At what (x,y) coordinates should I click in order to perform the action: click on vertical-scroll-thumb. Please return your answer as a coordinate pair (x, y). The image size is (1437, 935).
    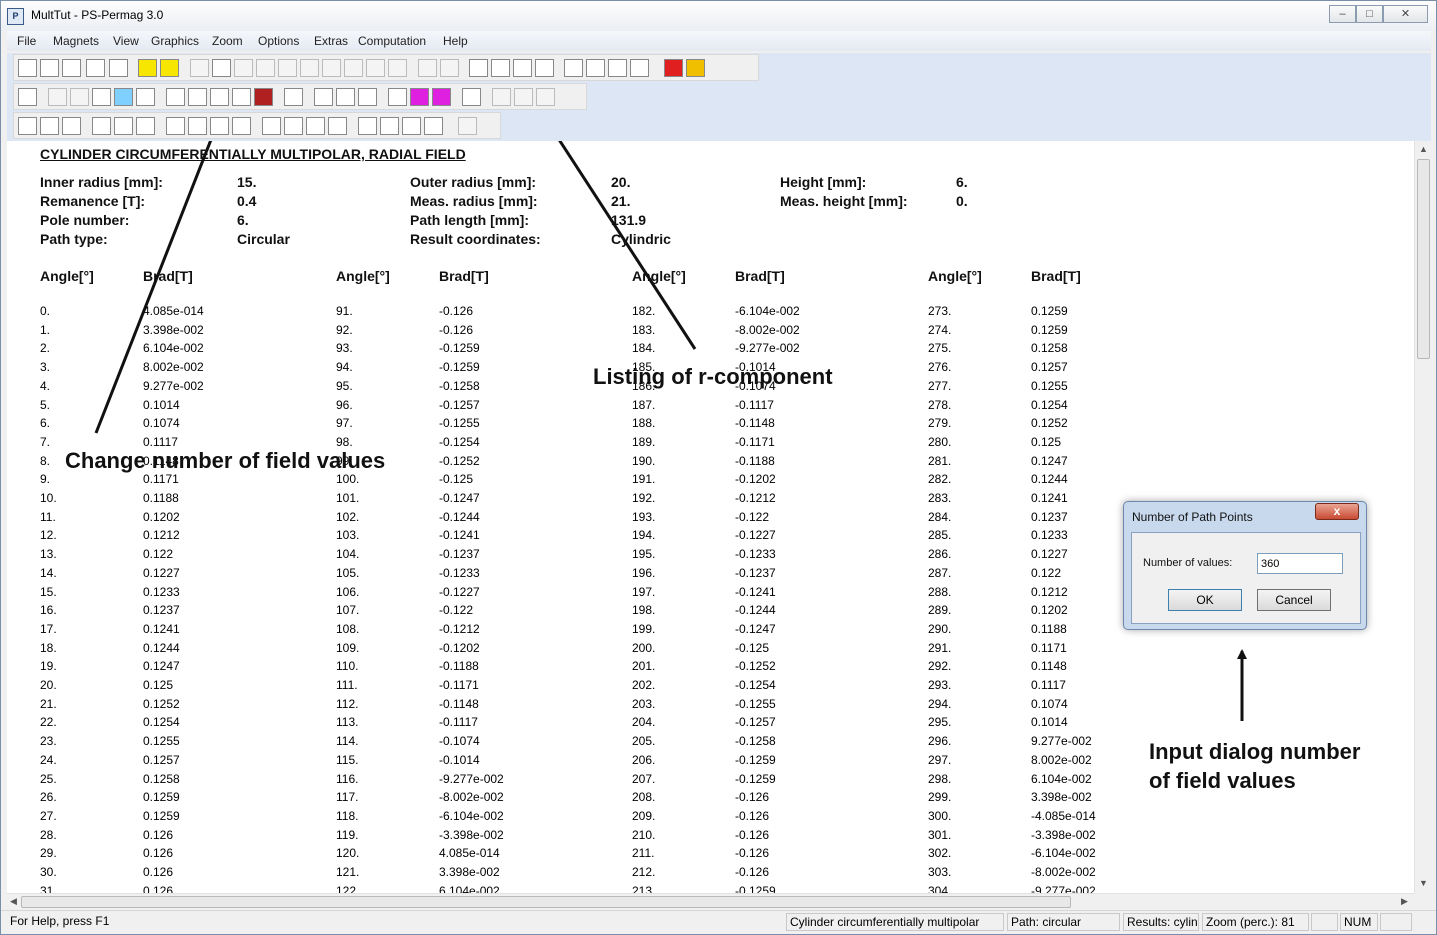
    Looking at the image, I should click on (1423, 259).